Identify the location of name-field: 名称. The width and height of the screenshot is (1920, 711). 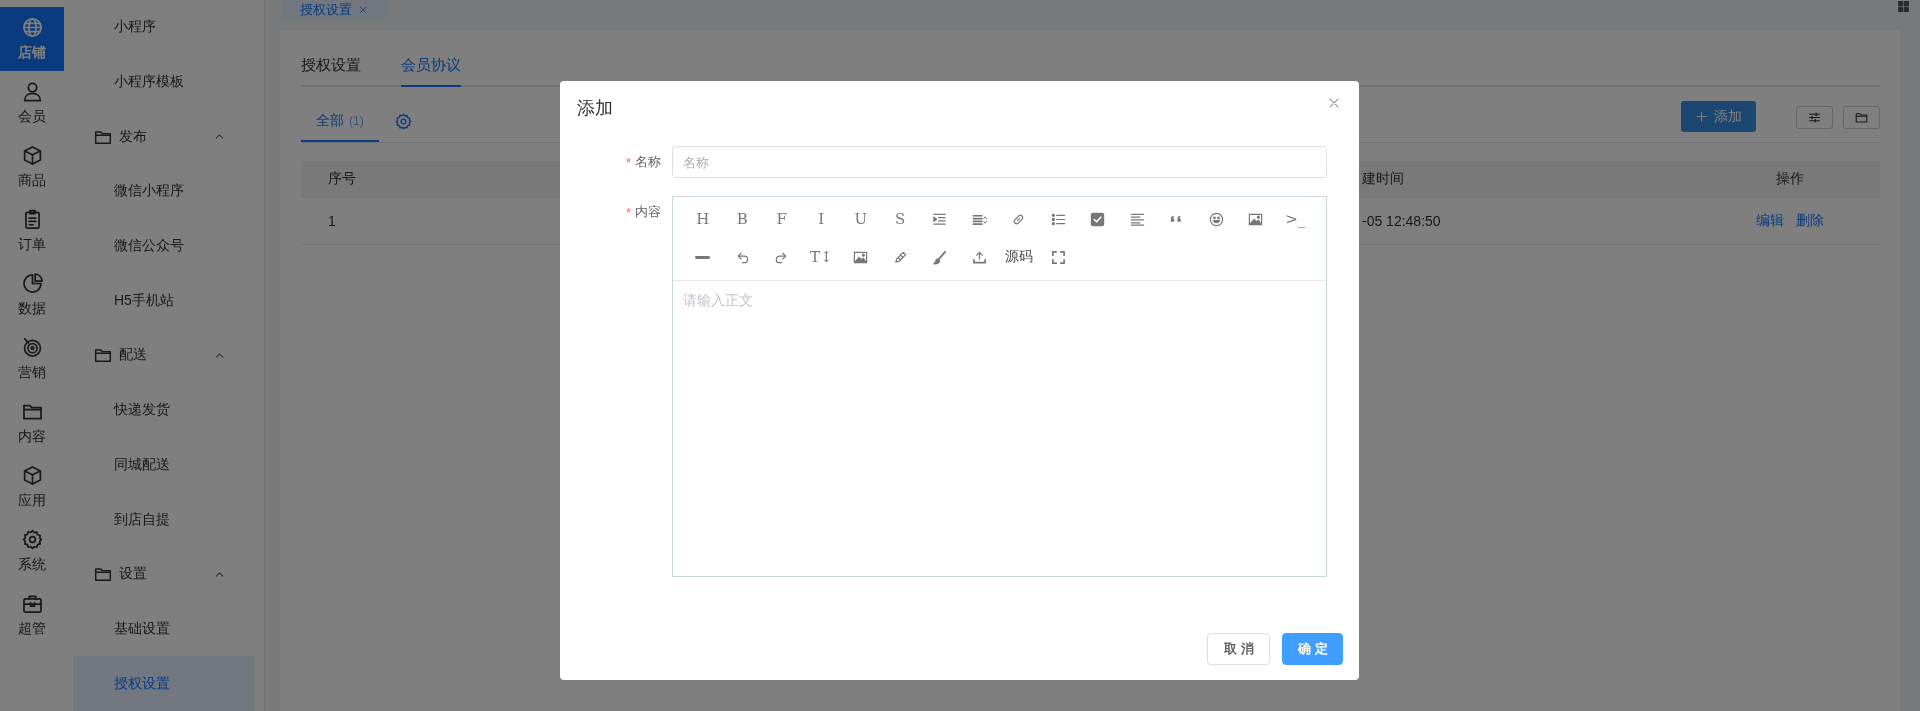
(999, 162).